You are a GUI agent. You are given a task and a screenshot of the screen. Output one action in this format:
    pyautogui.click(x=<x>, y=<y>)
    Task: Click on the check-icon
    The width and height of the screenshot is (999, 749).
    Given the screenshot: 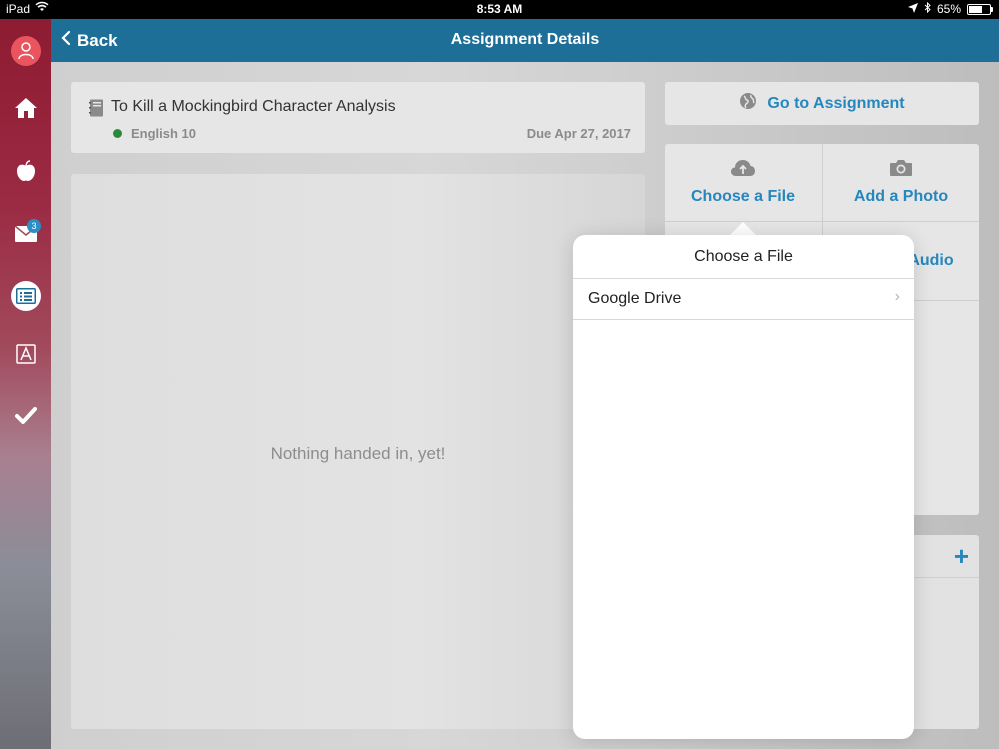 What is the action you would take?
    pyautogui.click(x=25, y=418)
    